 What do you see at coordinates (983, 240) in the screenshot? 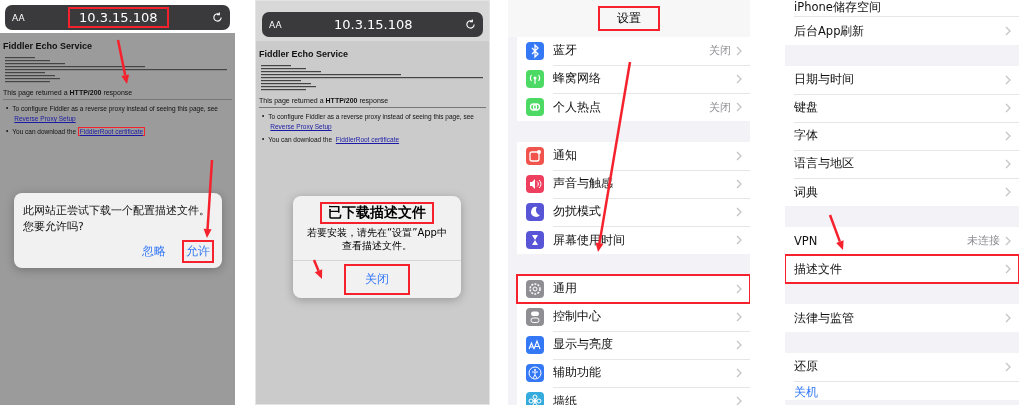
I see `row-value: 未连接` at bounding box center [983, 240].